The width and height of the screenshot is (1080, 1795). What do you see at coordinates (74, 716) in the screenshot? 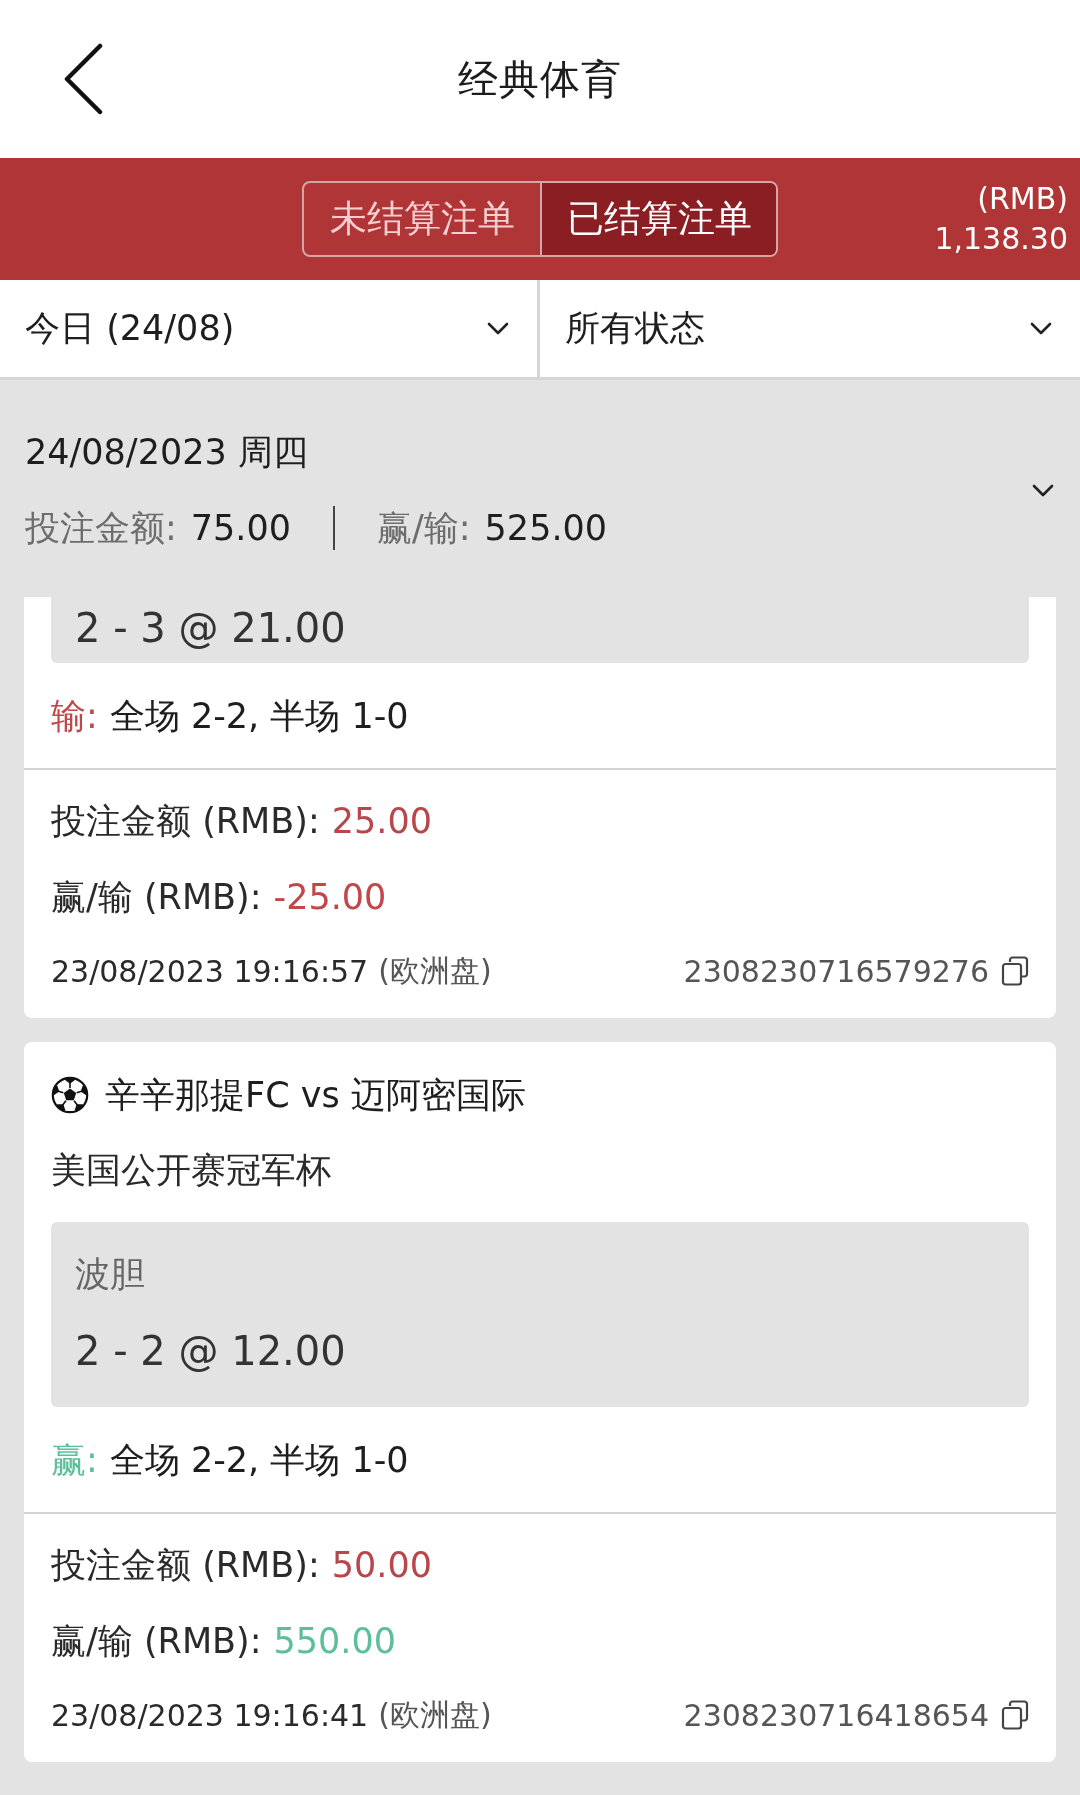
I see `result-label: 输:` at bounding box center [74, 716].